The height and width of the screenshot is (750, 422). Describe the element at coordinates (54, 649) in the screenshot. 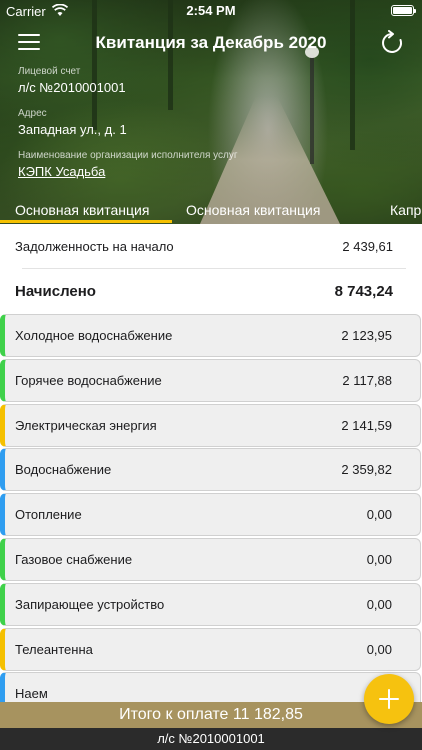

I see `service-label: Телеантенна` at that location.